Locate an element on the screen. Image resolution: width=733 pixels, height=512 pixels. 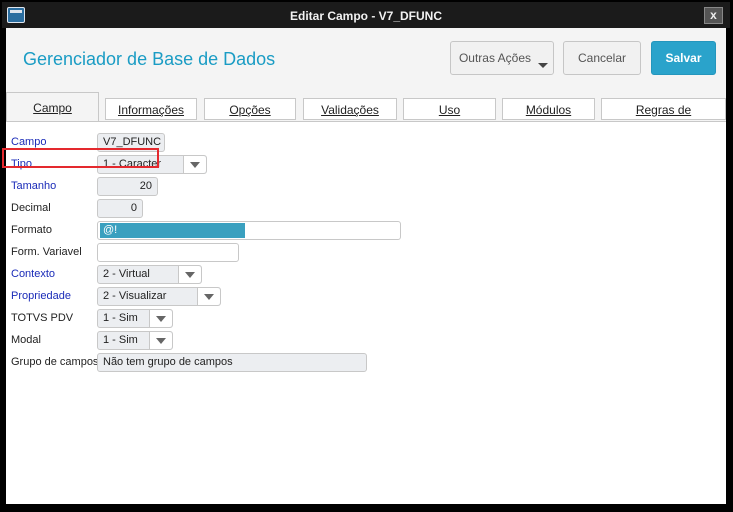
contexto-select: 2 - Virtual is located at coordinates (149, 274).